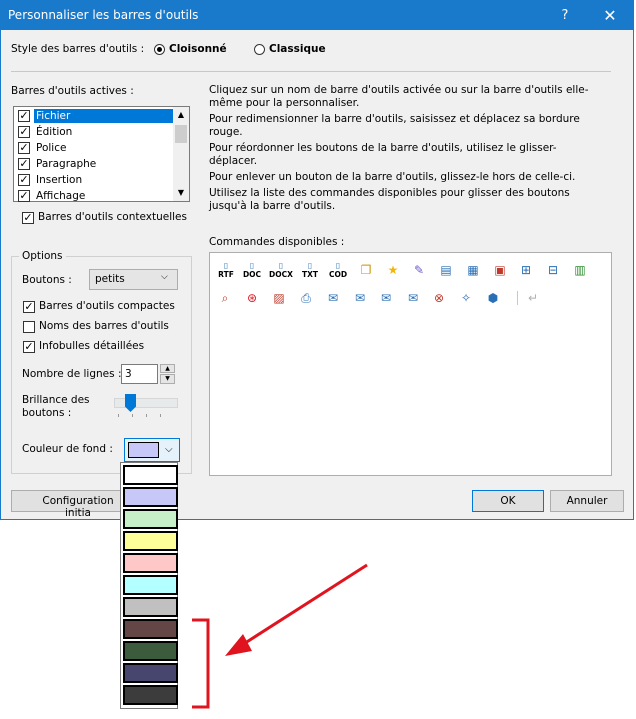  I want to click on red-arrow, so click(304, 605).